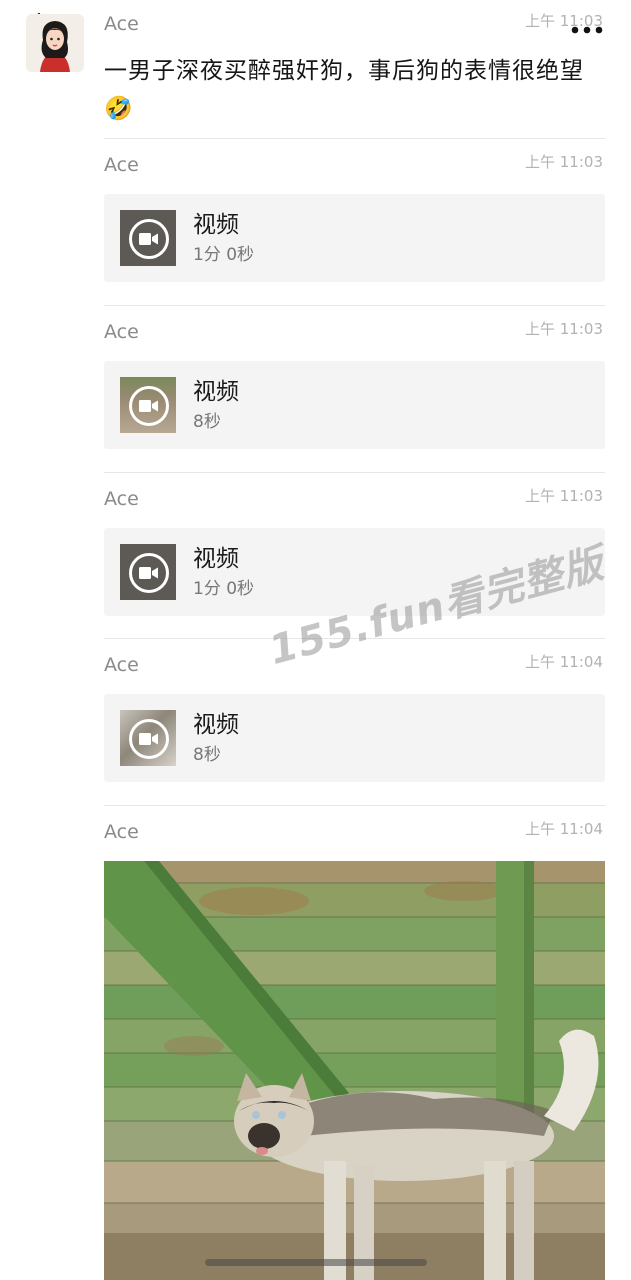  Describe the element at coordinates (344, 71) in the screenshot. I see `message-text-content: 一男子深夜买醉强奸狗，事后狗的表情很绝望` at that location.